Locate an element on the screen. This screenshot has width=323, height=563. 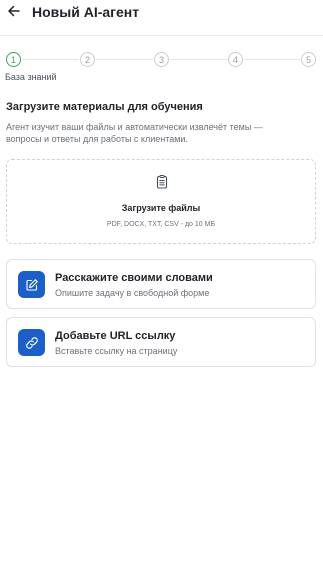
edit-icon is located at coordinates (31, 284).